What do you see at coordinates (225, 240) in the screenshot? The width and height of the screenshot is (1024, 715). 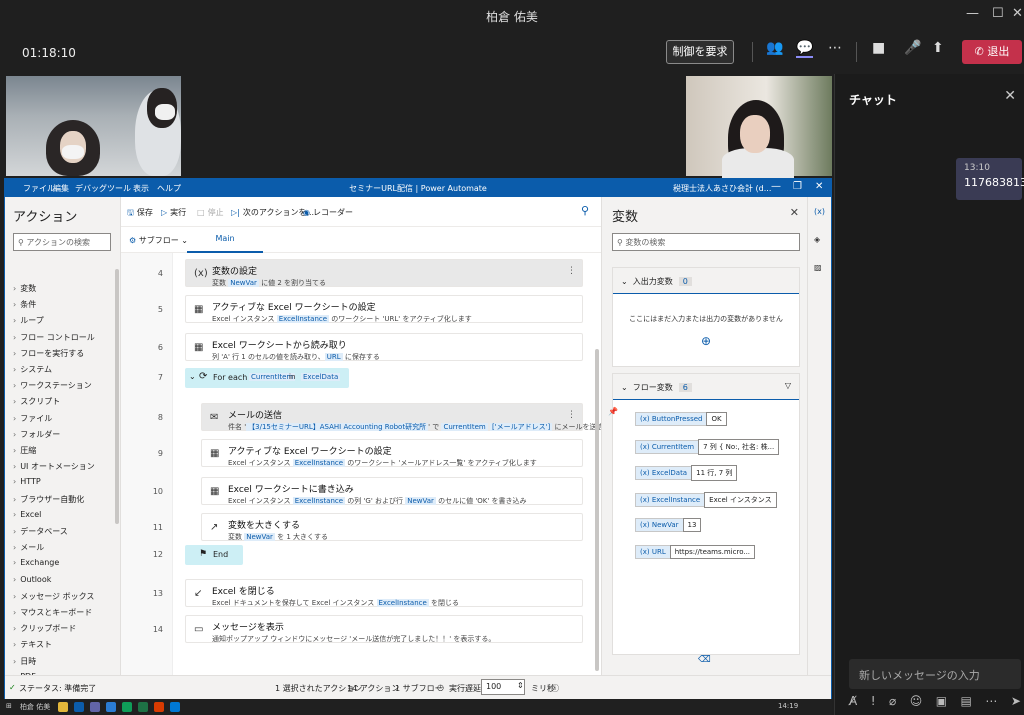 I see `tab-main: Main` at bounding box center [225, 240].